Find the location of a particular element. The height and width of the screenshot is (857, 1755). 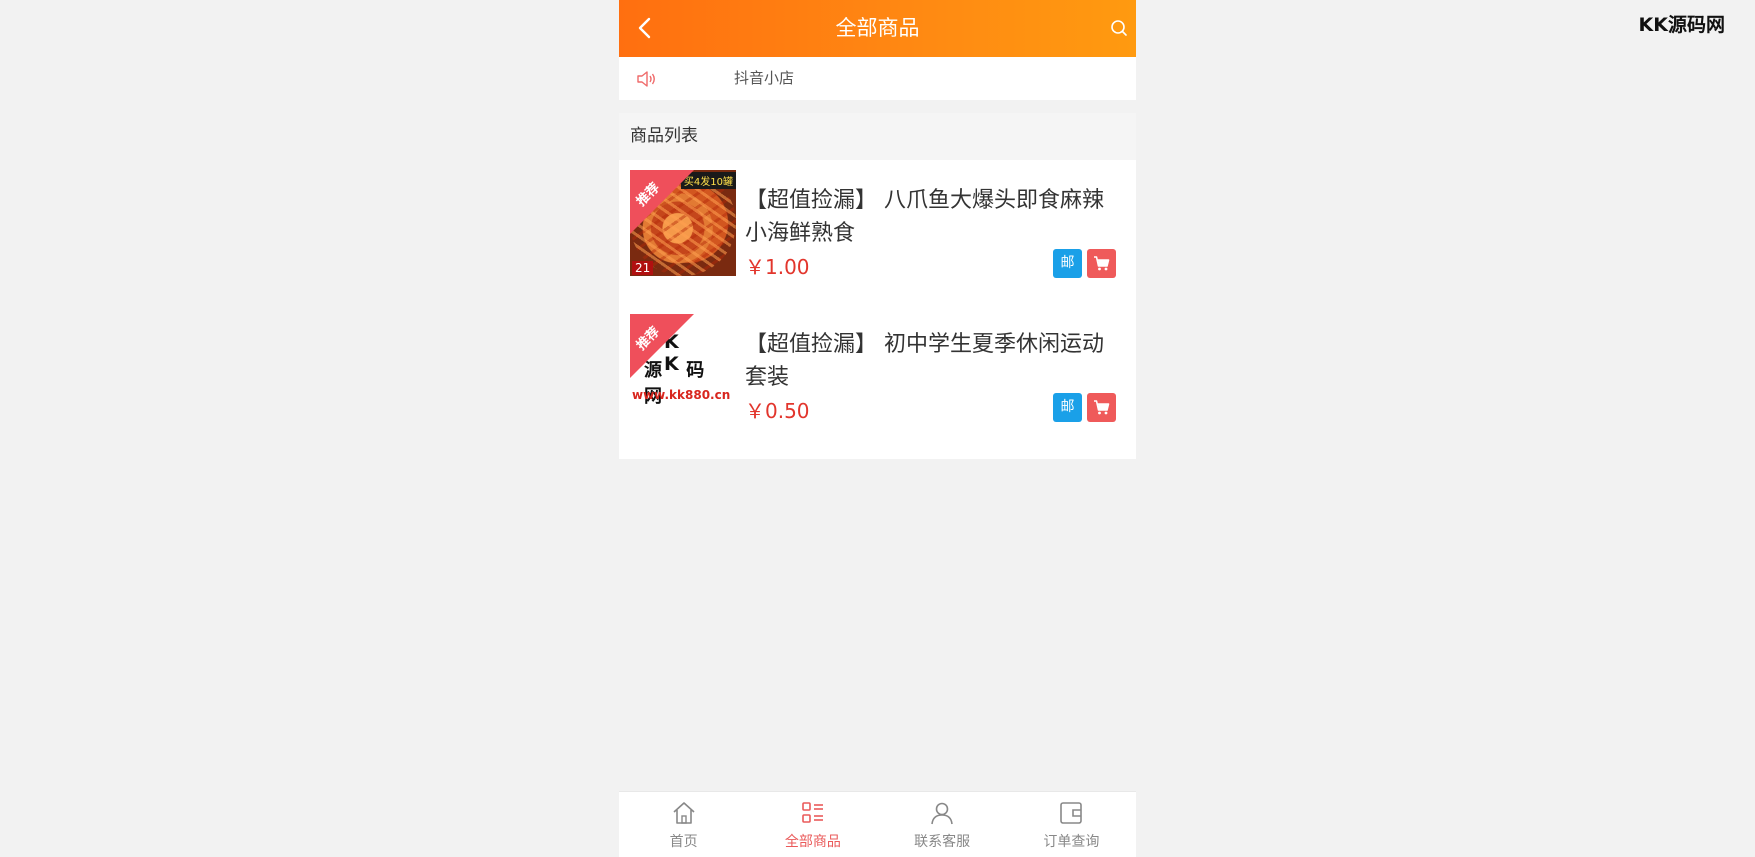

notice-bar: 抖音小店 is located at coordinates (877, 78).